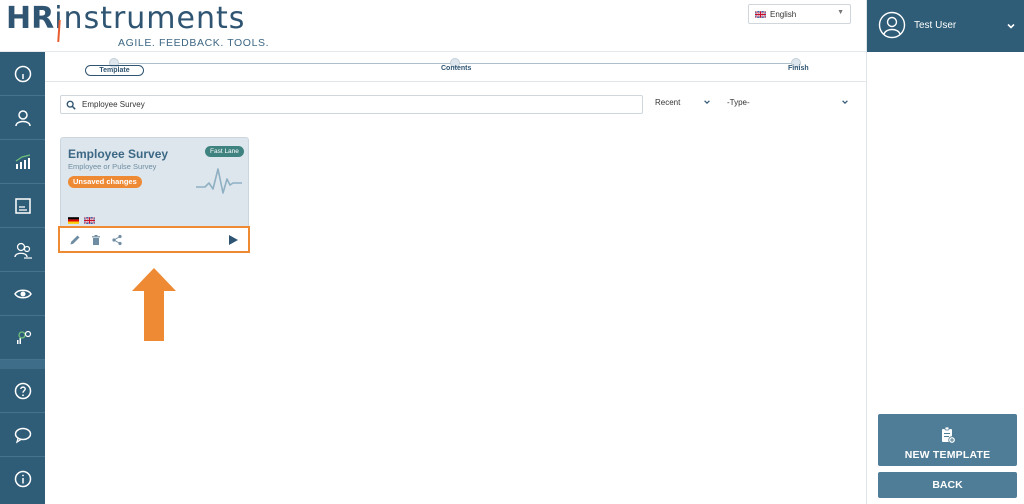 The height and width of the screenshot is (504, 1024). I want to click on orange-up-arrow-icon, so click(154, 304).